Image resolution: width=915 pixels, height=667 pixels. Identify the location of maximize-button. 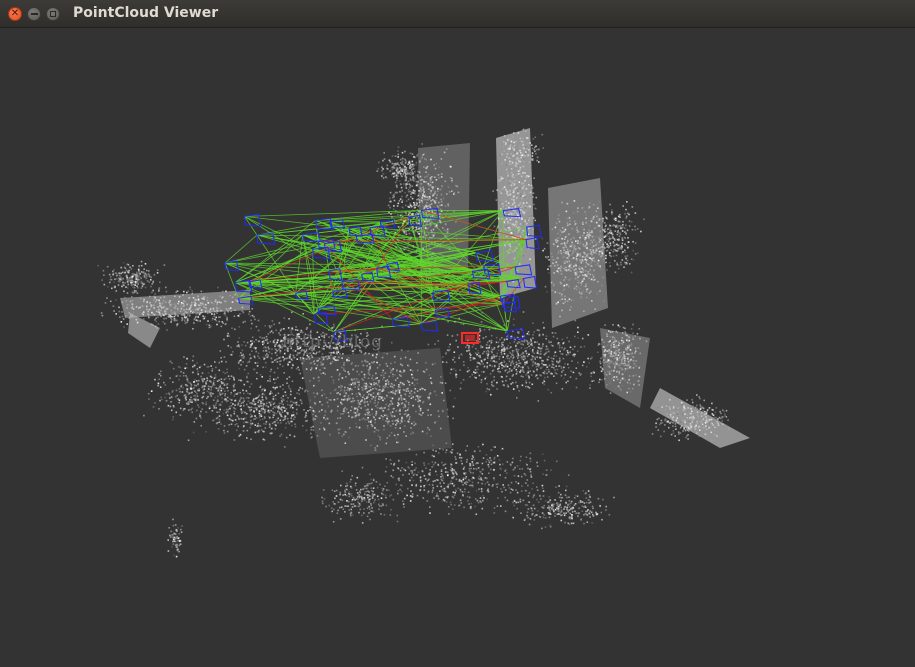
(53, 14).